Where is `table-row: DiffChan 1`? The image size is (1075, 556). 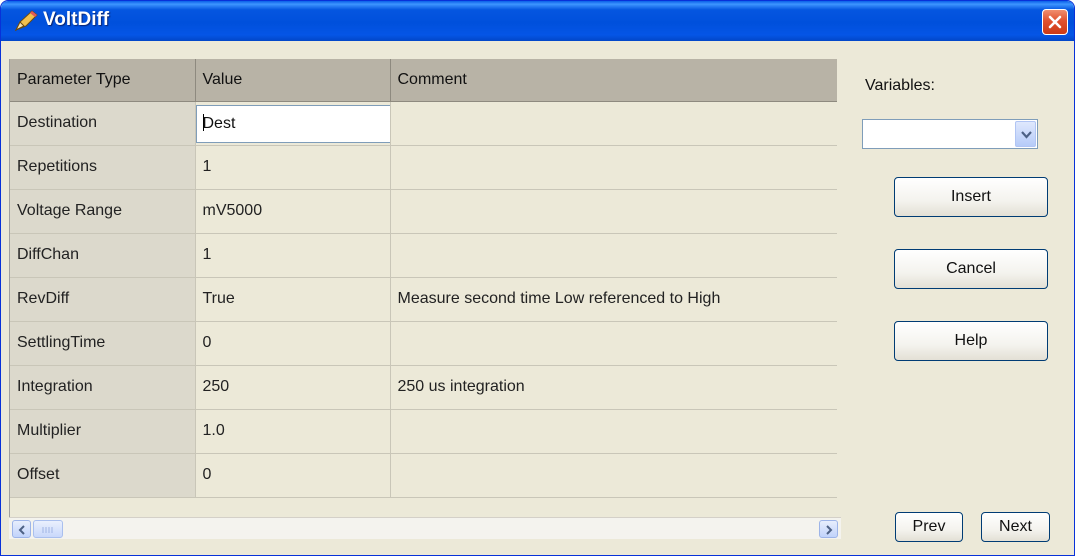
table-row: DiffChan 1 is located at coordinates (423, 255).